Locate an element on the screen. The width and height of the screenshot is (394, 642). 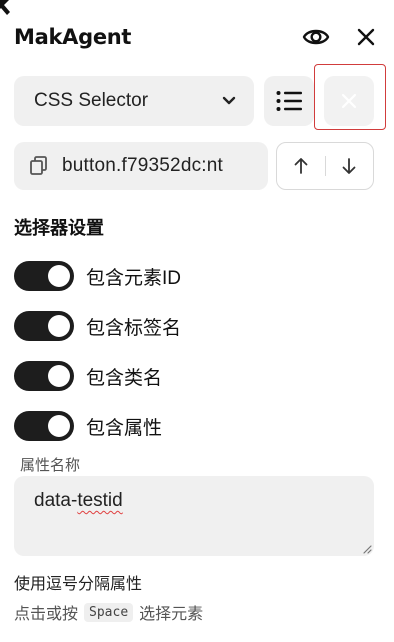
include-id-toggle is located at coordinates (44, 276).